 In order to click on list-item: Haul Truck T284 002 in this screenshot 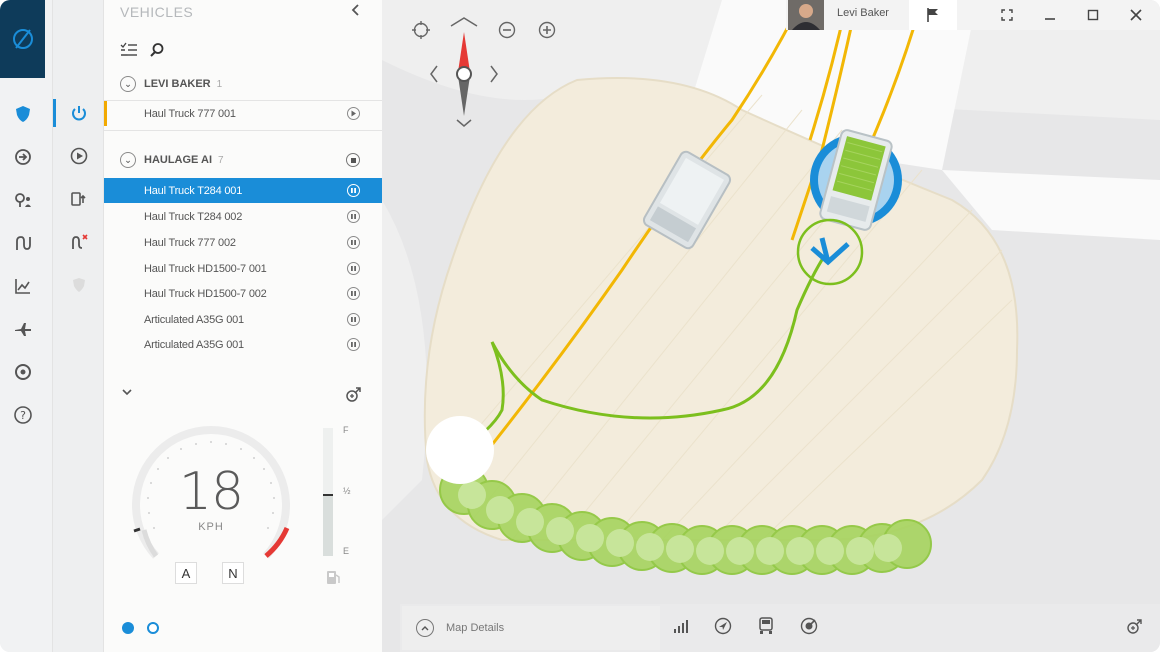, I will do `click(243, 216)`.